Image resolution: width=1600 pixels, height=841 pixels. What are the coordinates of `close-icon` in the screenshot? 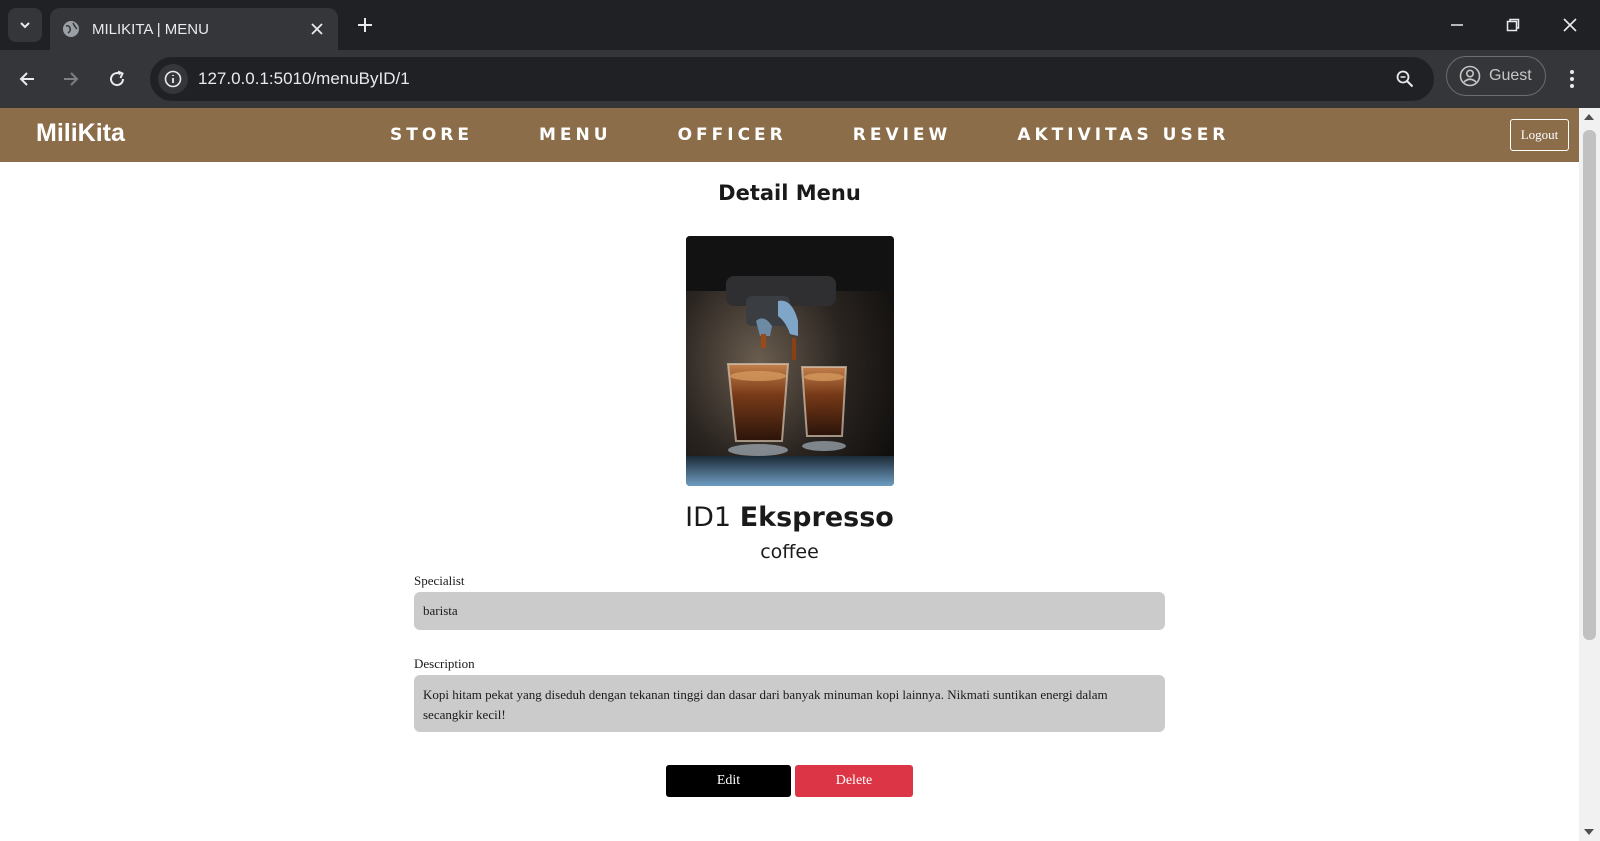 It's located at (1570, 25).